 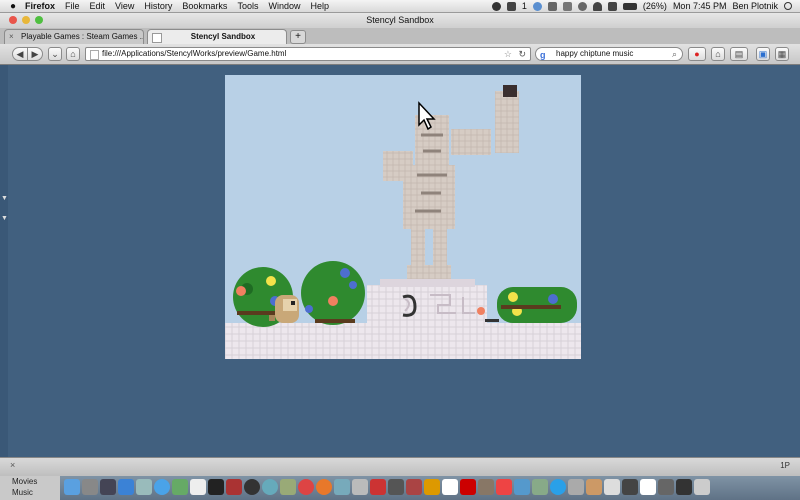 I want to click on download-button: ▣, so click(x=763, y=54).